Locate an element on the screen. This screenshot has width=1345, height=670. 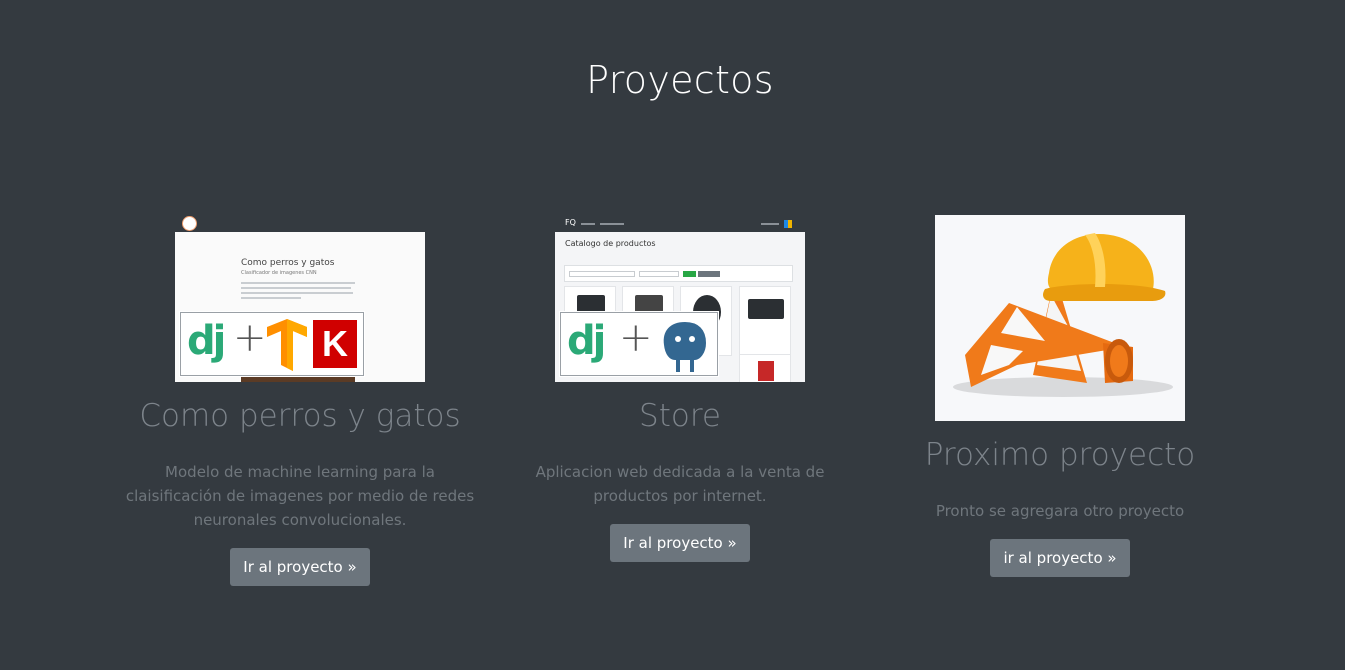
cart-icon is located at coordinates (788, 224).